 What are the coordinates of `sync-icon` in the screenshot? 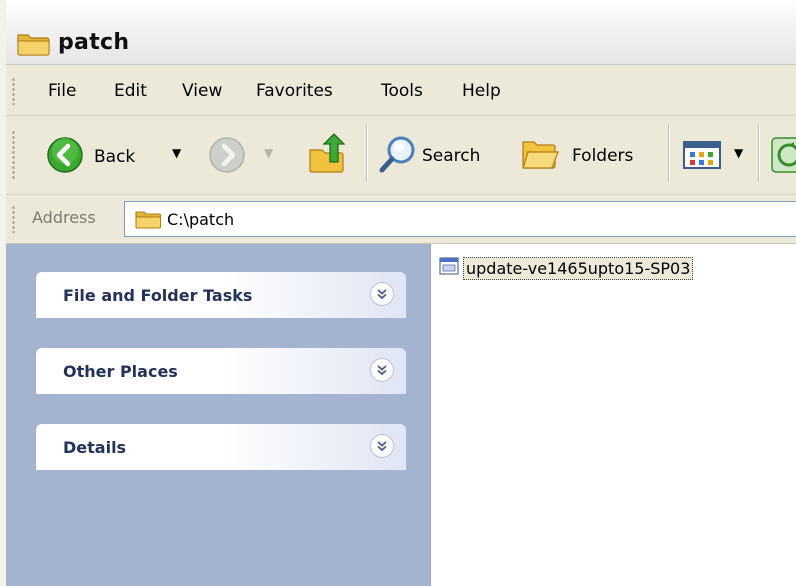 It's located at (783, 157).